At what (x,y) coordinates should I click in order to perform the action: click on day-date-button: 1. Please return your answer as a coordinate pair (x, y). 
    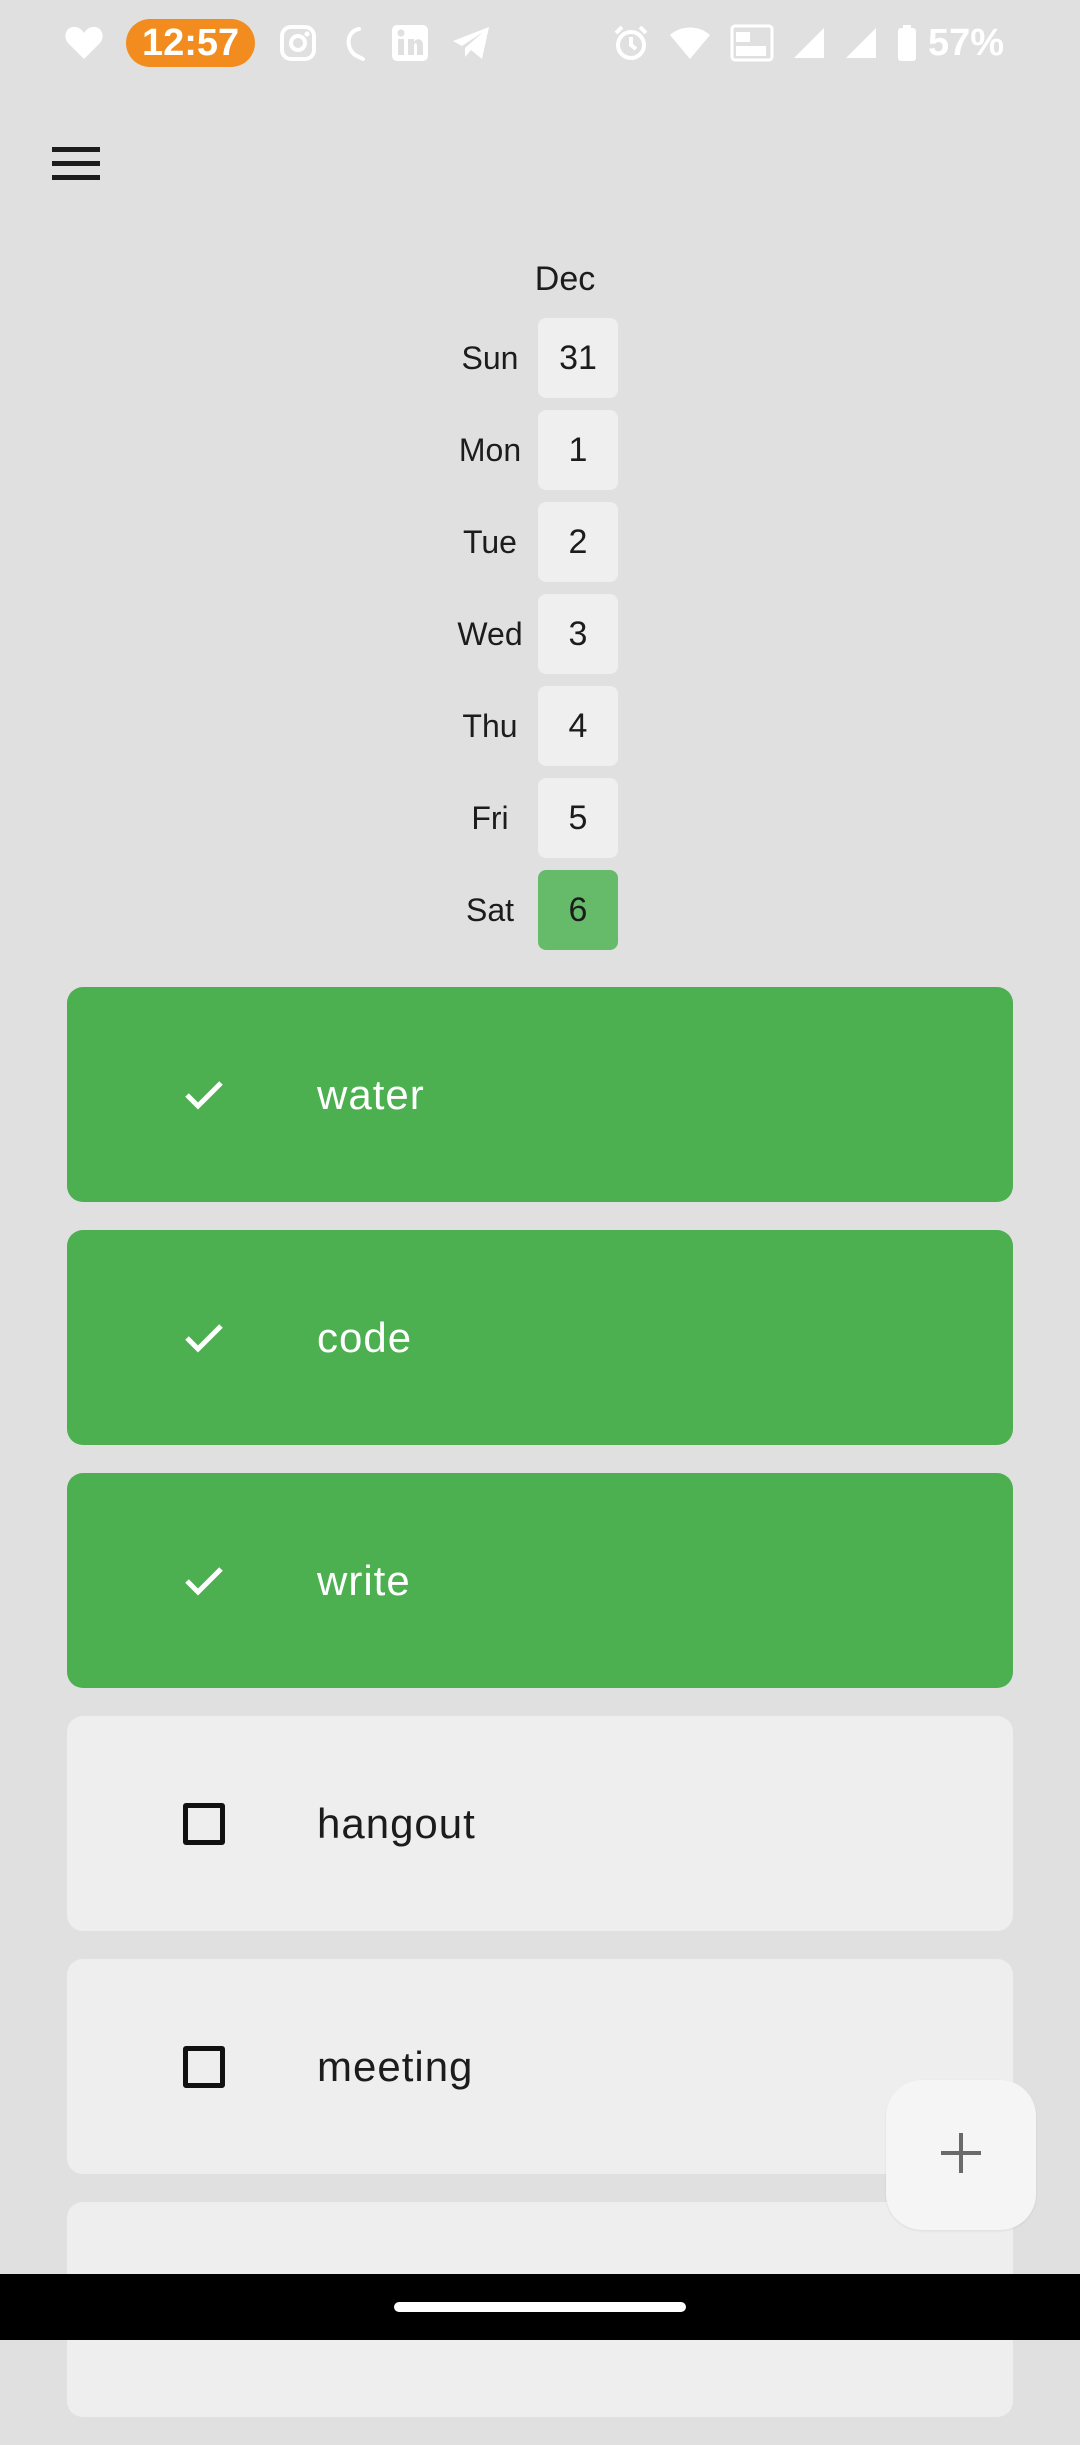
    Looking at the image, I should click on (578, 450).